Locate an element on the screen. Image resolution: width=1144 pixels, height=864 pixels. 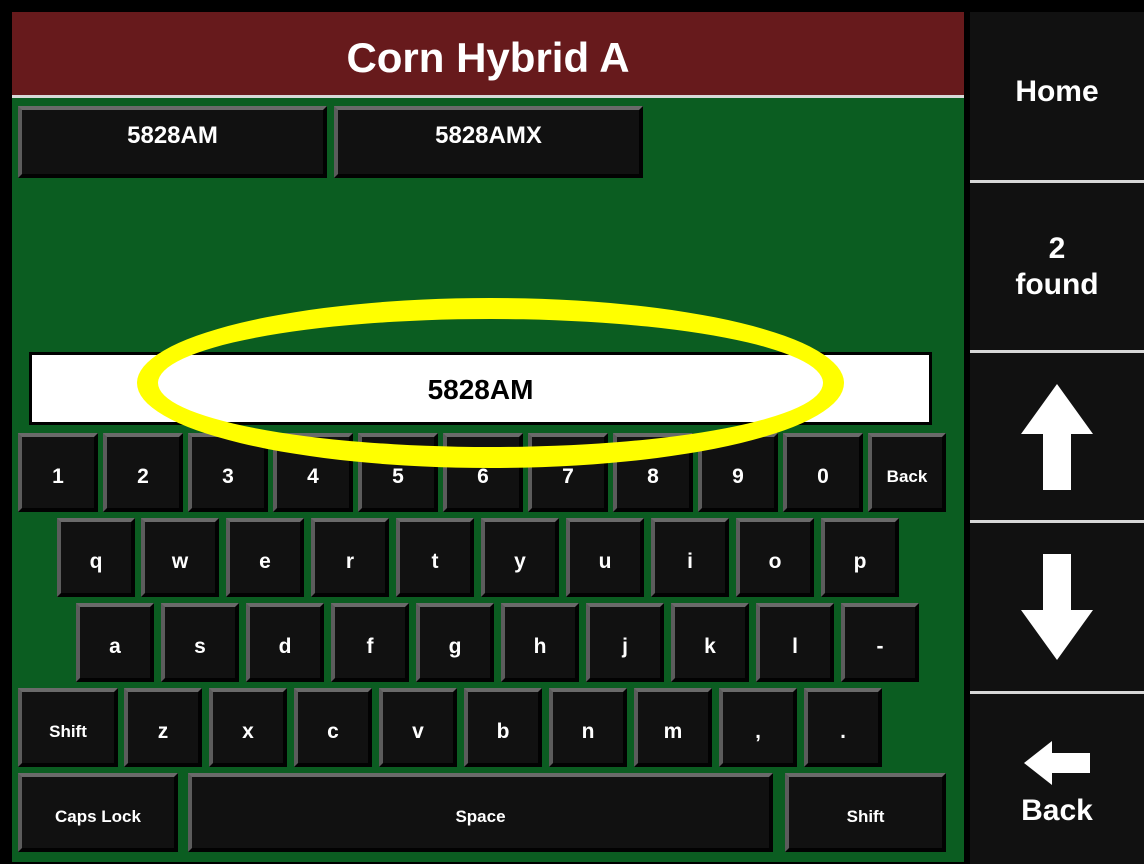
key-e: e is located at coordinates (265, 557).